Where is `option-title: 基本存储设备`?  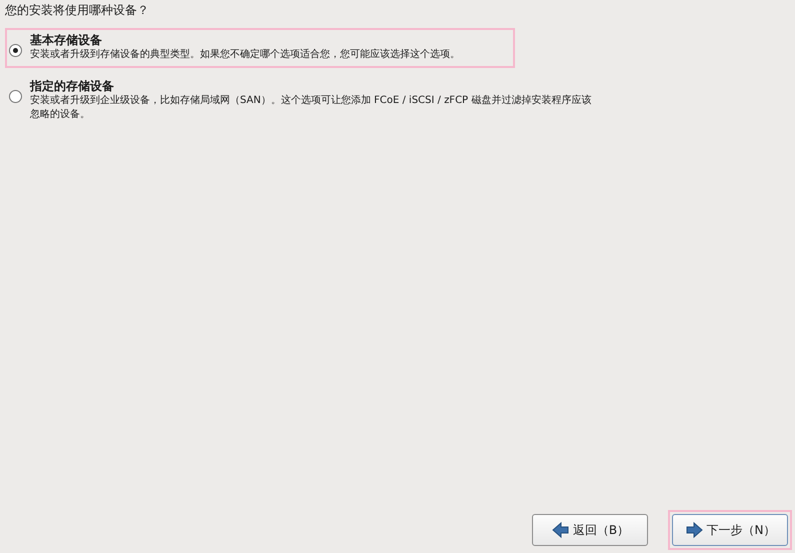 option-title: 基本存储设备 is located at coordinates (66, 40).